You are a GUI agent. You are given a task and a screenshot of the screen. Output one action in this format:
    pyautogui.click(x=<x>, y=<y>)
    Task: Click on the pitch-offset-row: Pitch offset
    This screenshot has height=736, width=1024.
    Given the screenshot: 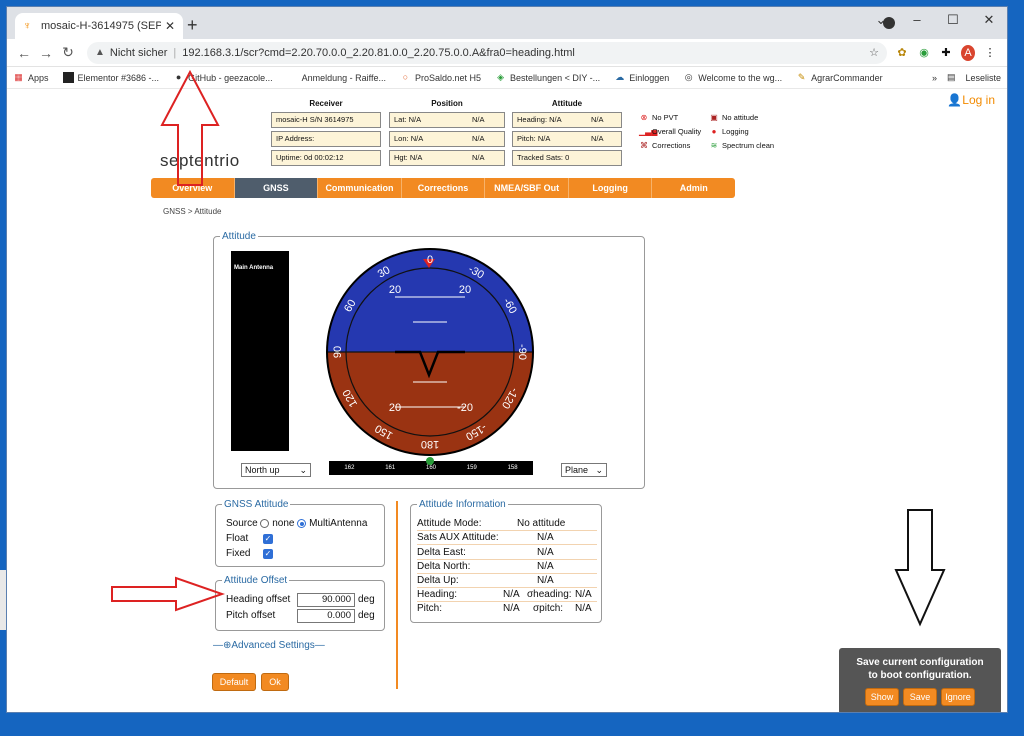 What is the action you would take?
    pyautogui.click(x=251, y=615)
    